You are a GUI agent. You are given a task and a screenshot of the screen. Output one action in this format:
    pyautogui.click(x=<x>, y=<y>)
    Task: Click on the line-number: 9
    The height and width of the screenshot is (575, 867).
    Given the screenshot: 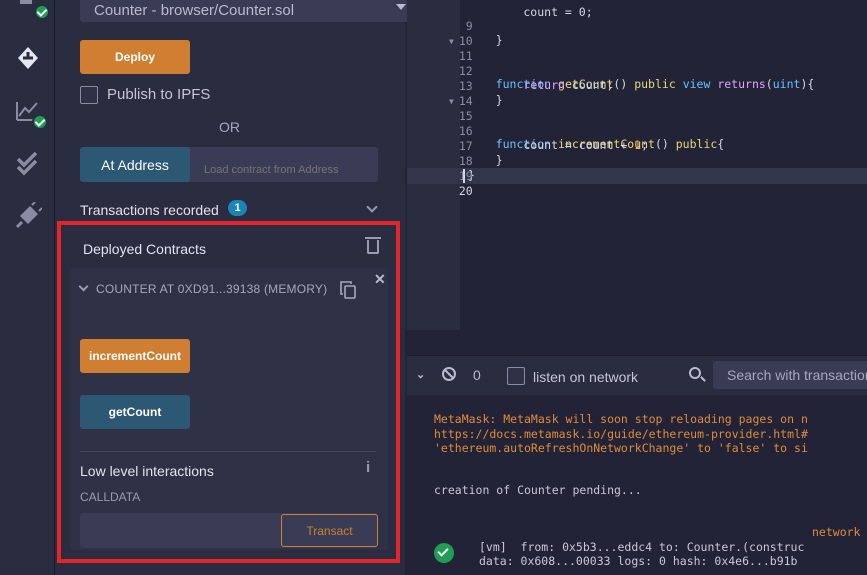 What is the action you would take?
    pyautogui.click(x=469, y=26)
    